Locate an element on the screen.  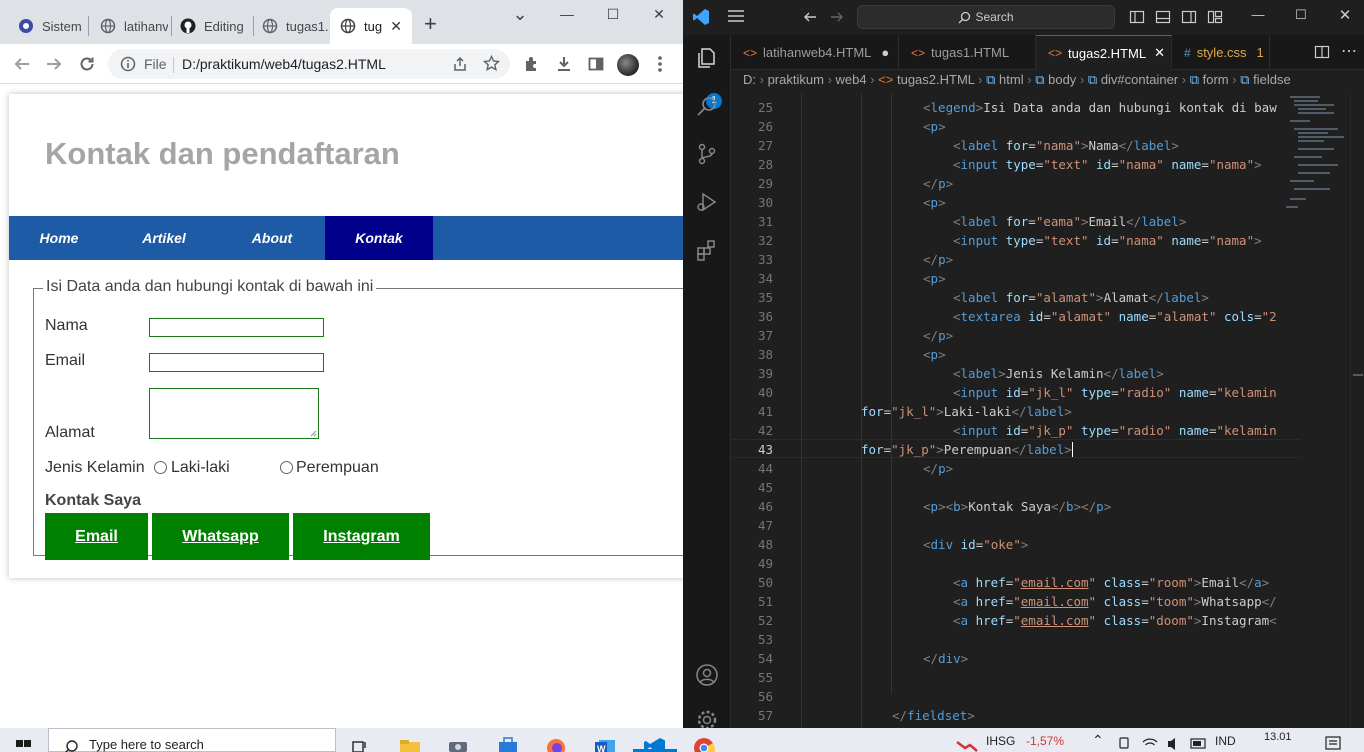
more-actions-icon: ⋯ is located at coordinates (1349, 51).